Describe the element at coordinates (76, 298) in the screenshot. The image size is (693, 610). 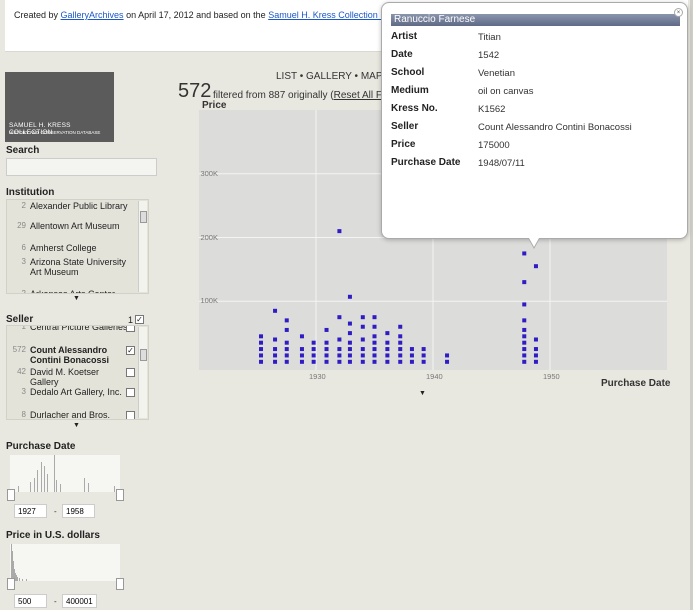
I see `institution-expand-icon: ▼` at that location.